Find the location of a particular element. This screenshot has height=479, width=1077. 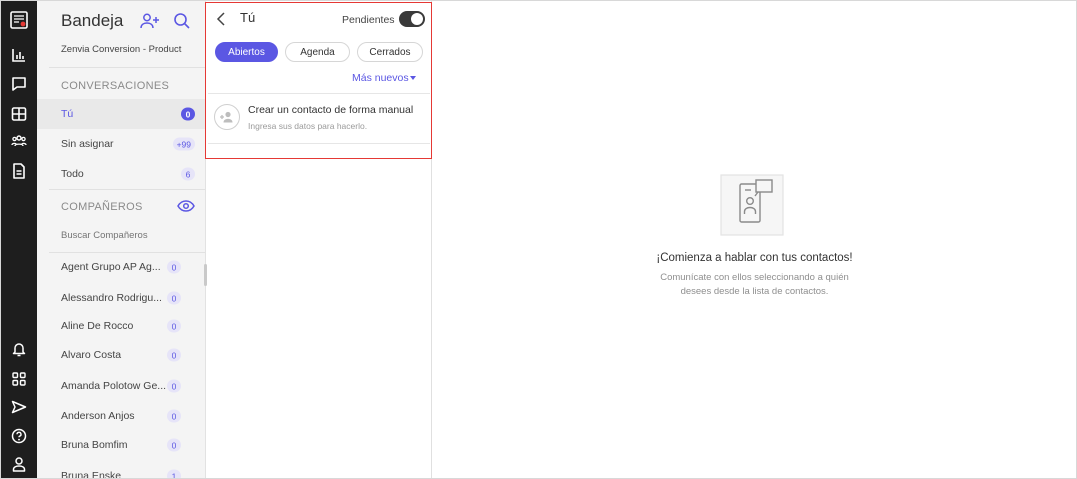

chevron-down-icon is located at coordinates (413, 78).